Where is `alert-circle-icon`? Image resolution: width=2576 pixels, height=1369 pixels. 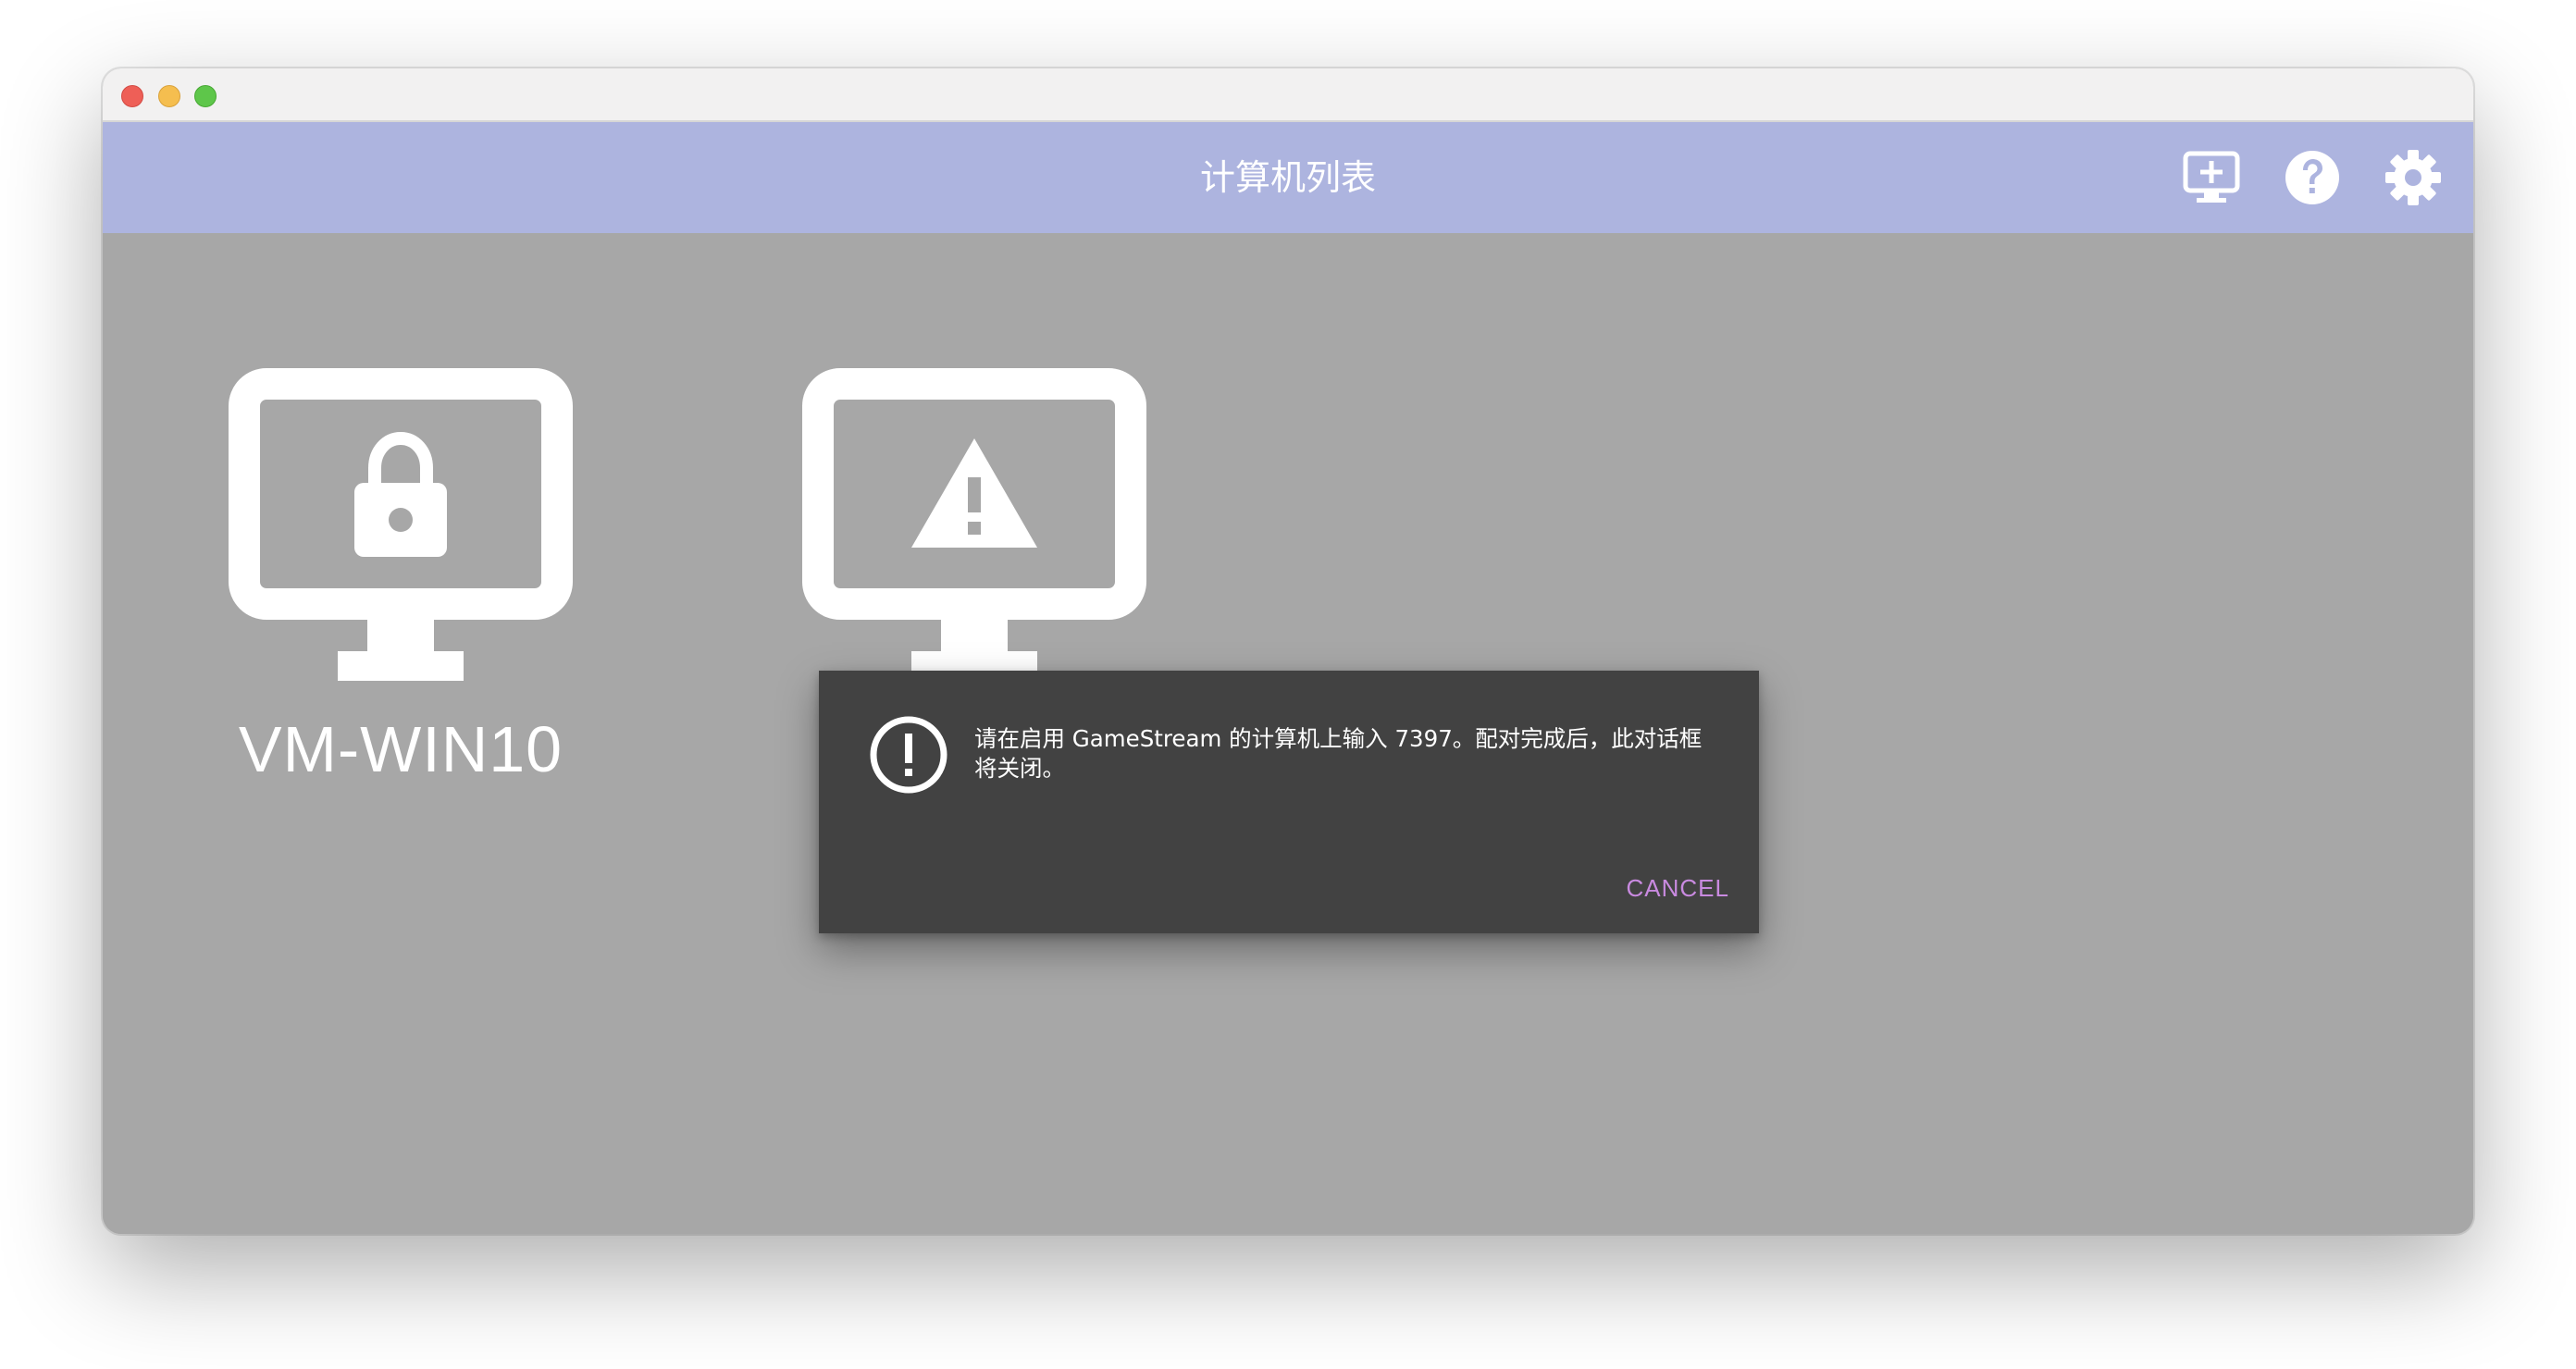
alert-circle-icon is located at coordinates (909, 755).